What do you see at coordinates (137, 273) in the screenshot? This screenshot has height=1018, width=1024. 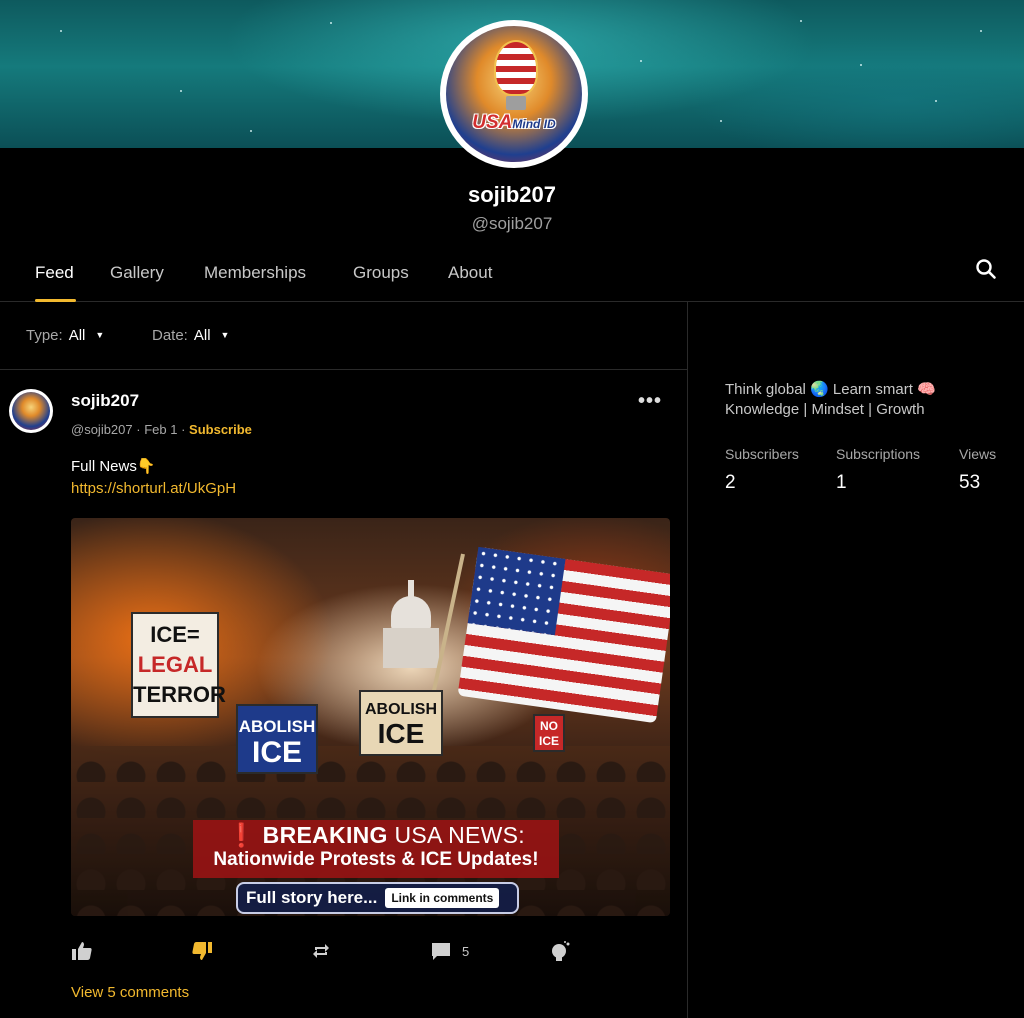 I see `tab-gallery: Gallery` at bounding box center [137, 273].